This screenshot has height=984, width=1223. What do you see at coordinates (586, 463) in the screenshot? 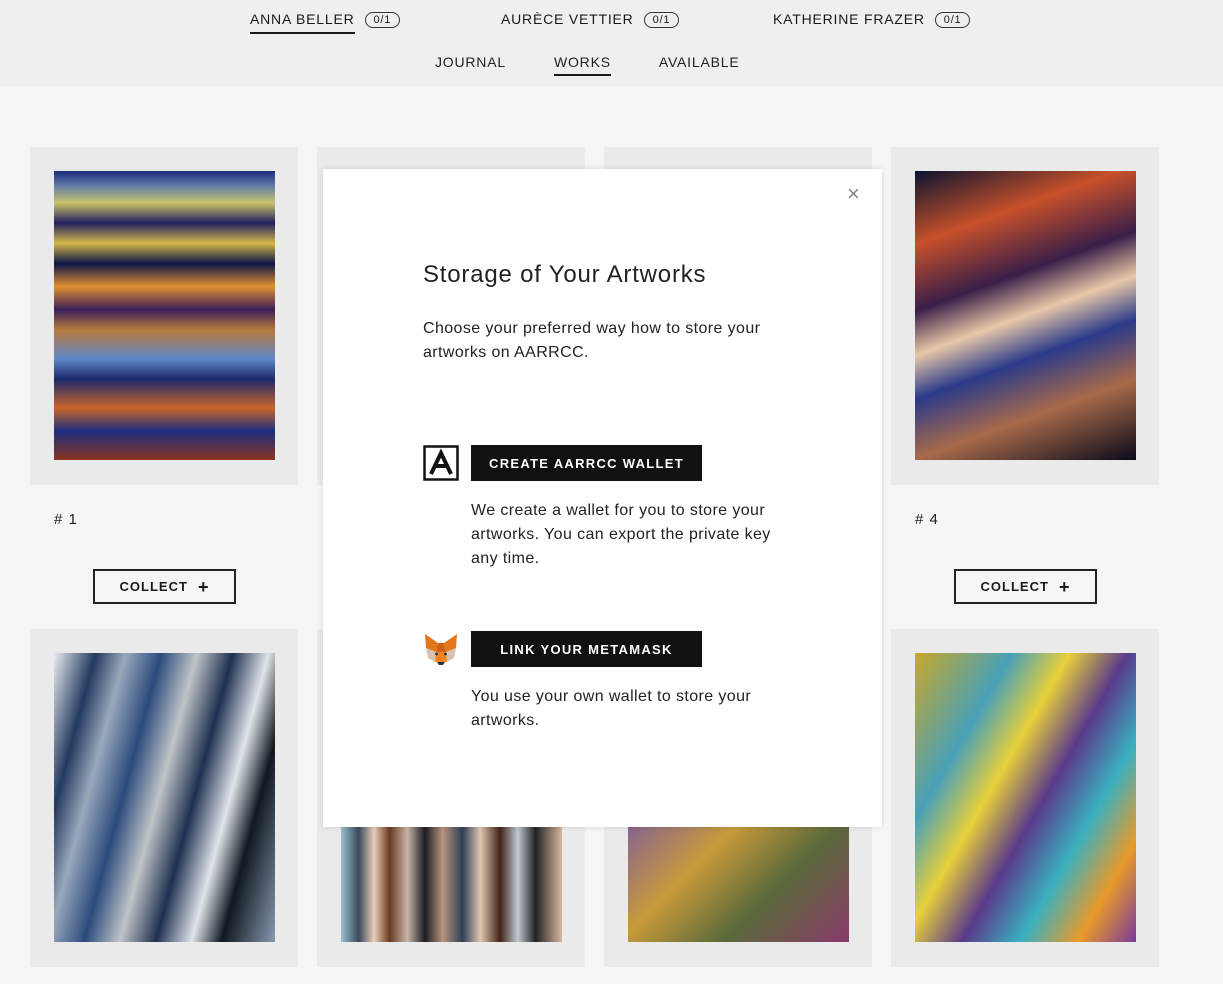
I see `create-aarrcc-wallet-button: CREATE AARRCC WALLET` at bounding box center [586, 463].